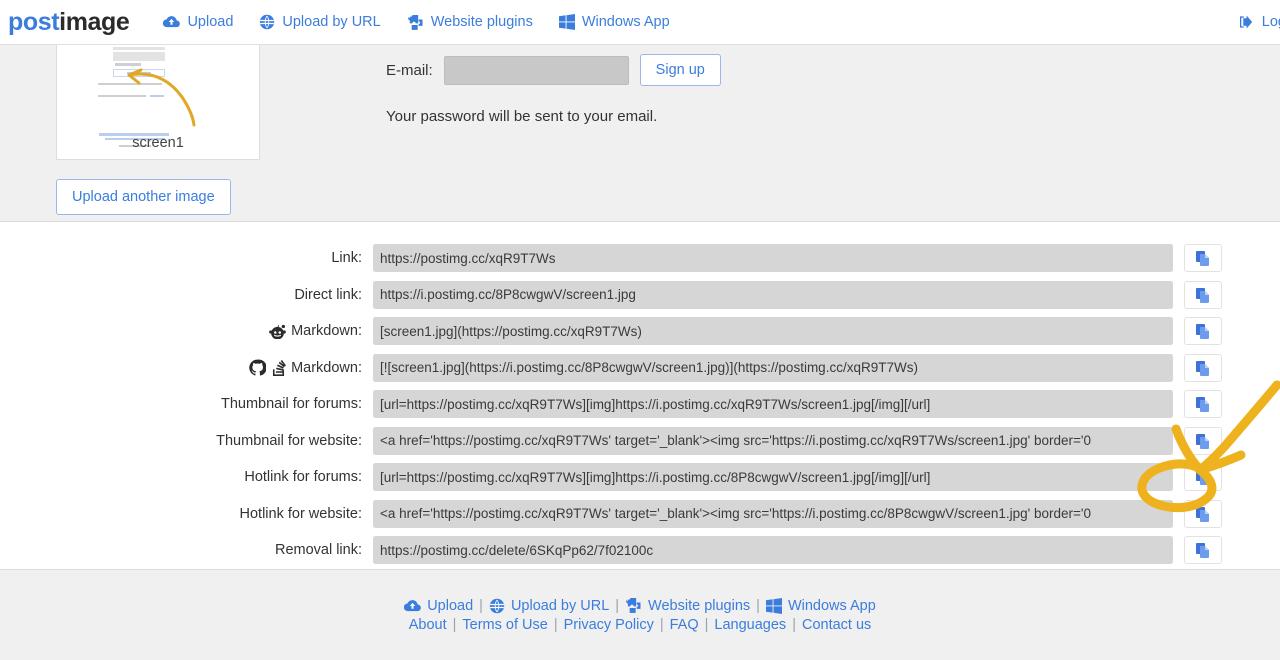 This screenshot has width=1280, height=660. I want to click on reddit-icon, so click(277, 331).